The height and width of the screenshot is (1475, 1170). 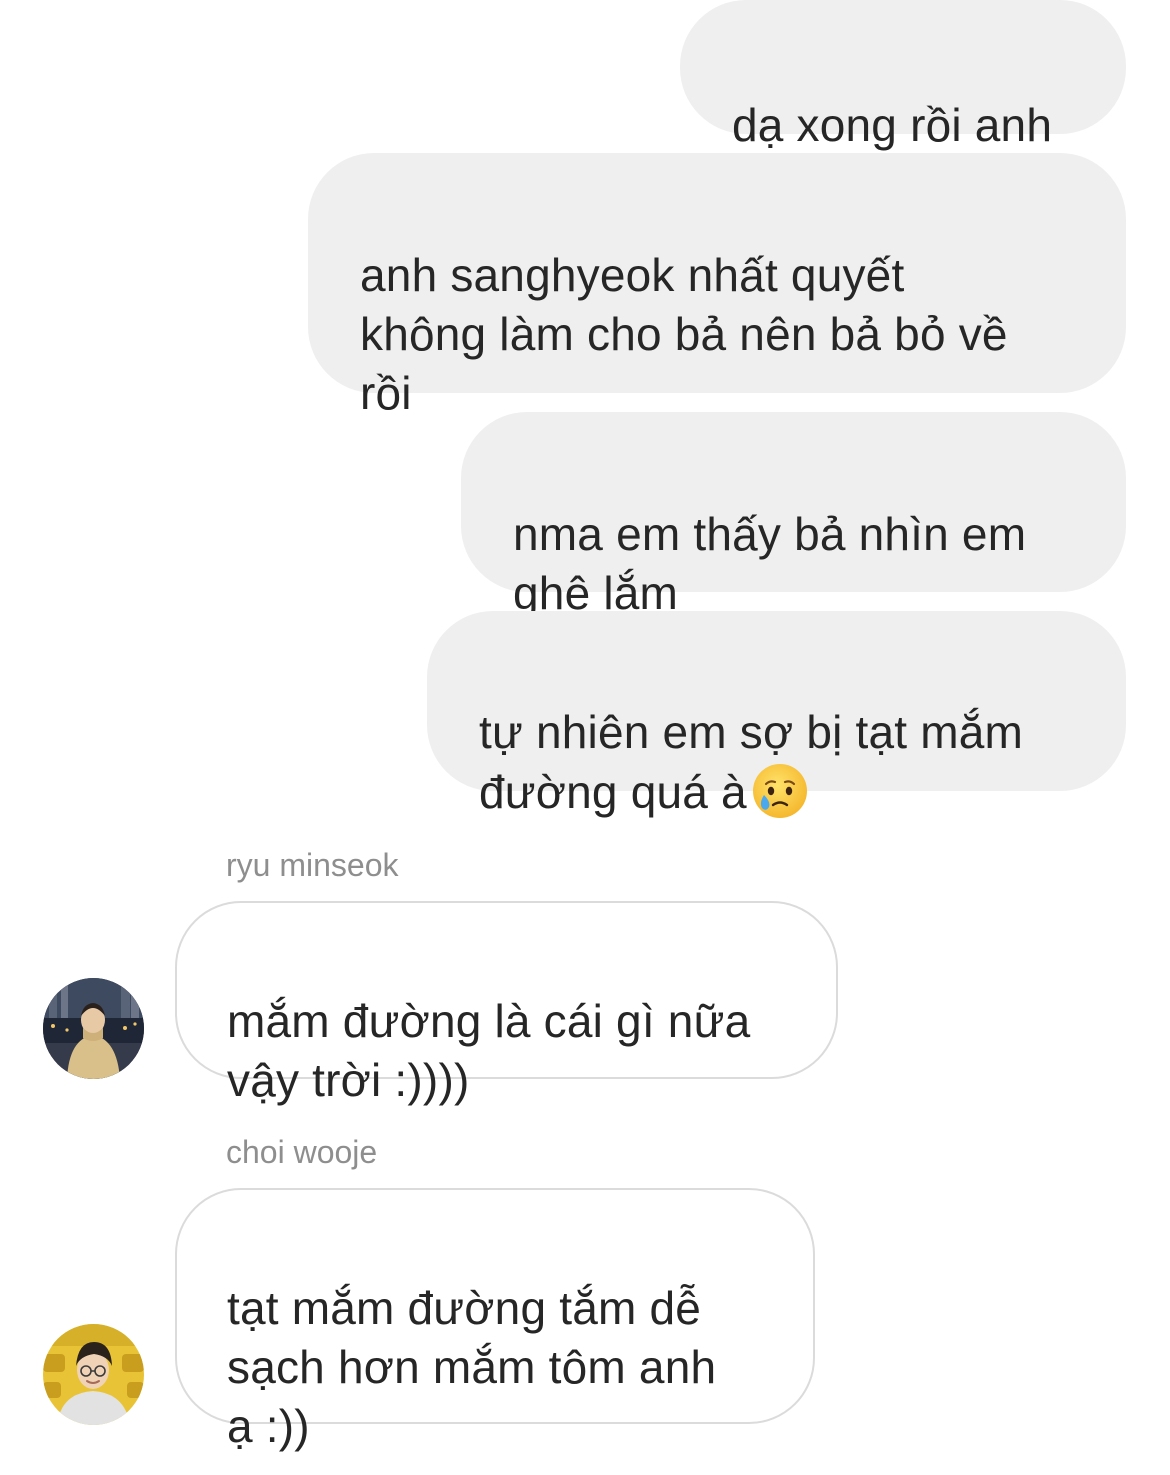 I want to click on sender-name: choi wooje, so click(x=302, y=1152).